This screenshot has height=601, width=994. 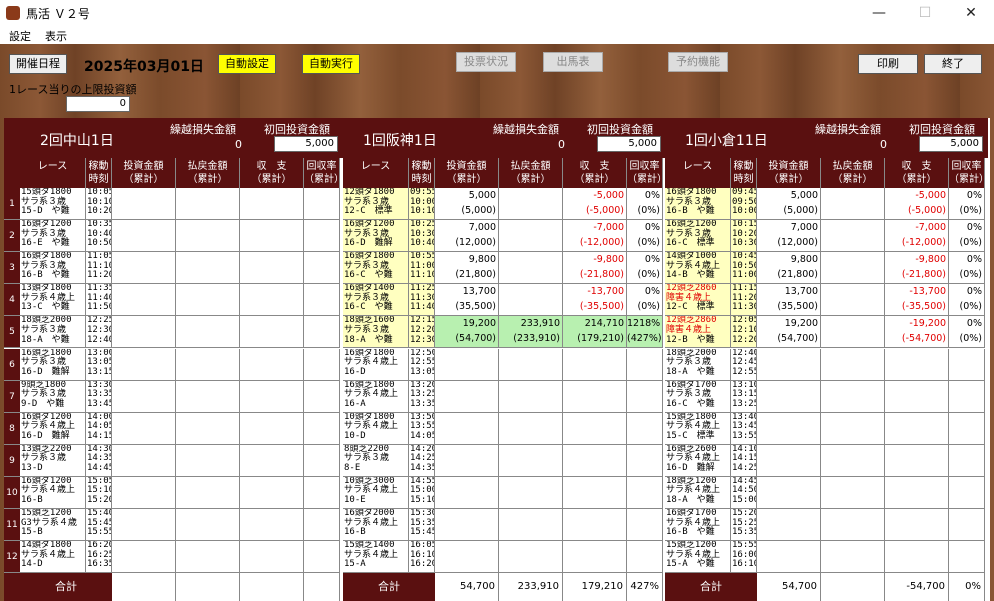 I want to click on minimize-button: —, so click(x=879, y=13).